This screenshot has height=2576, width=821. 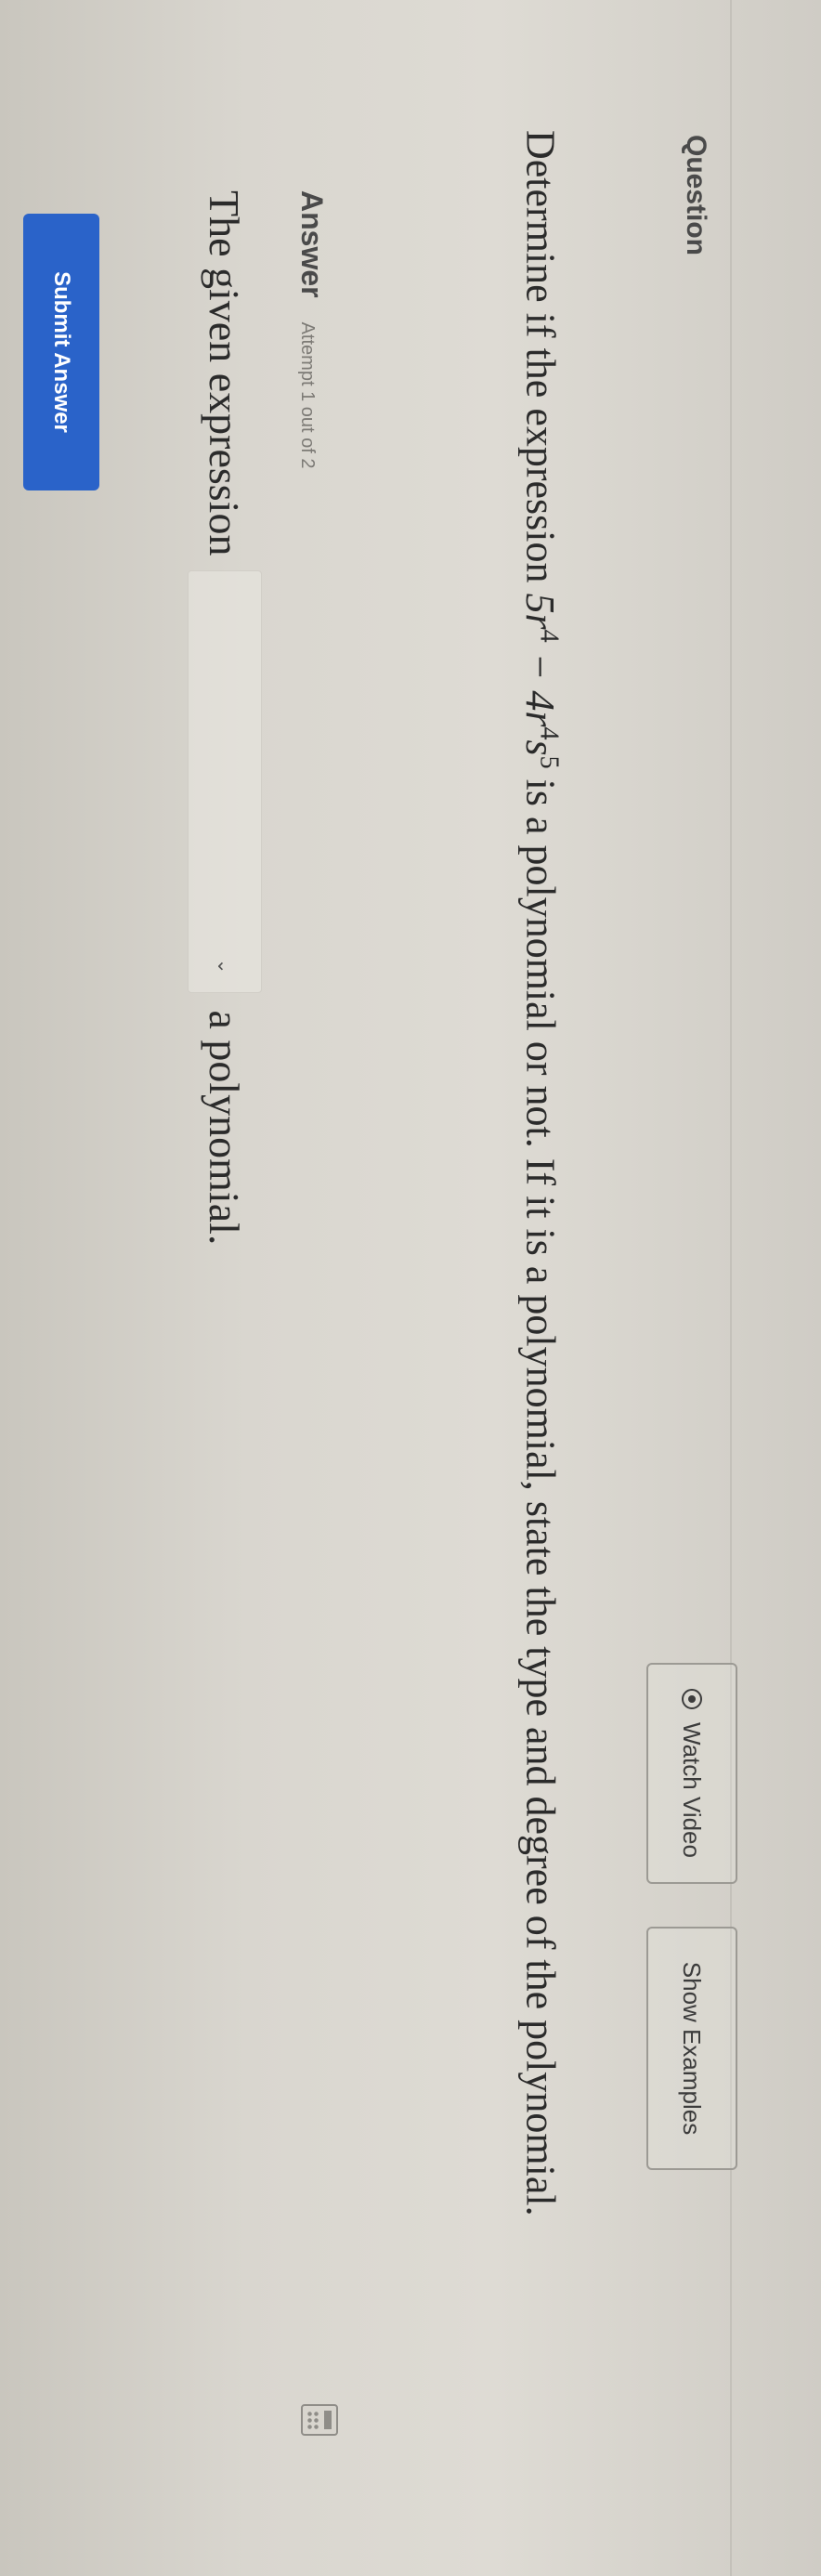 I want to click on show-examples-label: Show Examples, so click(x=692, y=2048).